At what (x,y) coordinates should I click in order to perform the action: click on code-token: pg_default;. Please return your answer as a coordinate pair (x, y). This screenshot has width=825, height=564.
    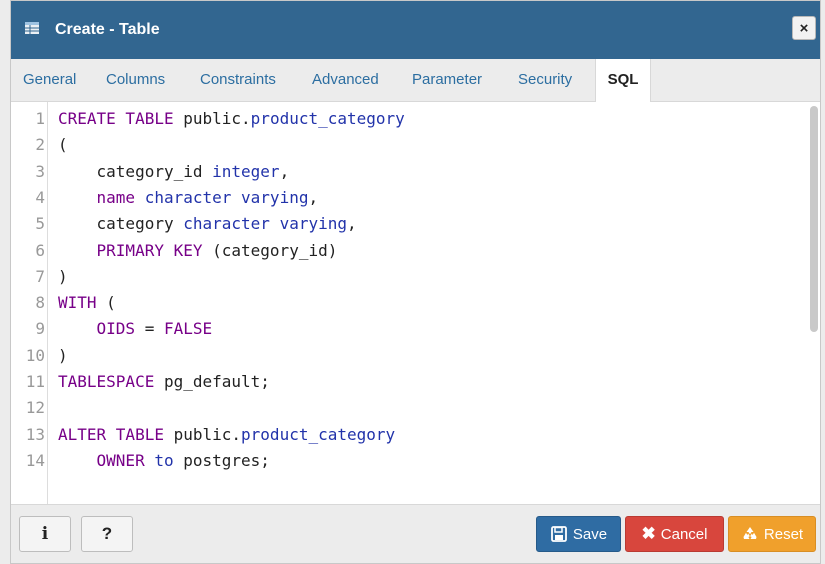
    Looking at the image, I should click on (216, 381).